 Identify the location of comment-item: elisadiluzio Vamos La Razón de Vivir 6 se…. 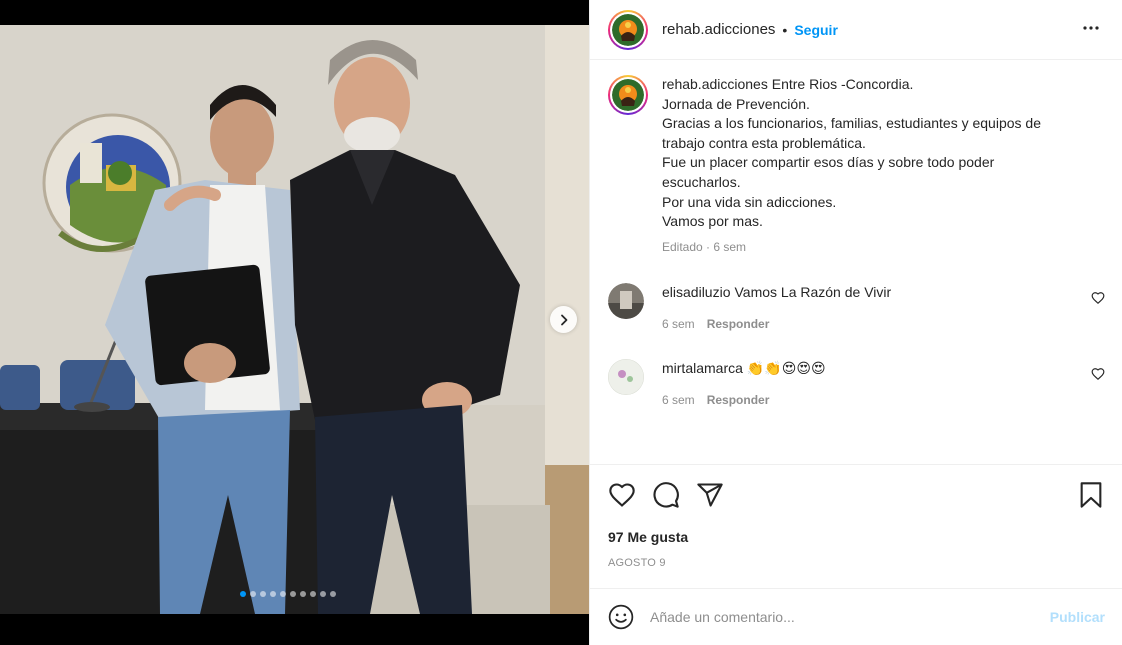
(856, 306).